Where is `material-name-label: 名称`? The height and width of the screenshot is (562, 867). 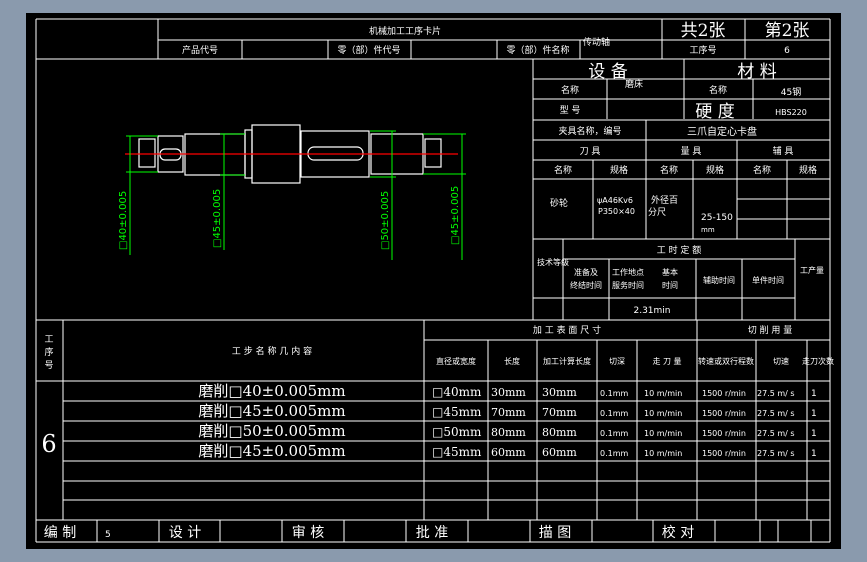
material-name-label: 名称 is located at coordinates (718, 90).